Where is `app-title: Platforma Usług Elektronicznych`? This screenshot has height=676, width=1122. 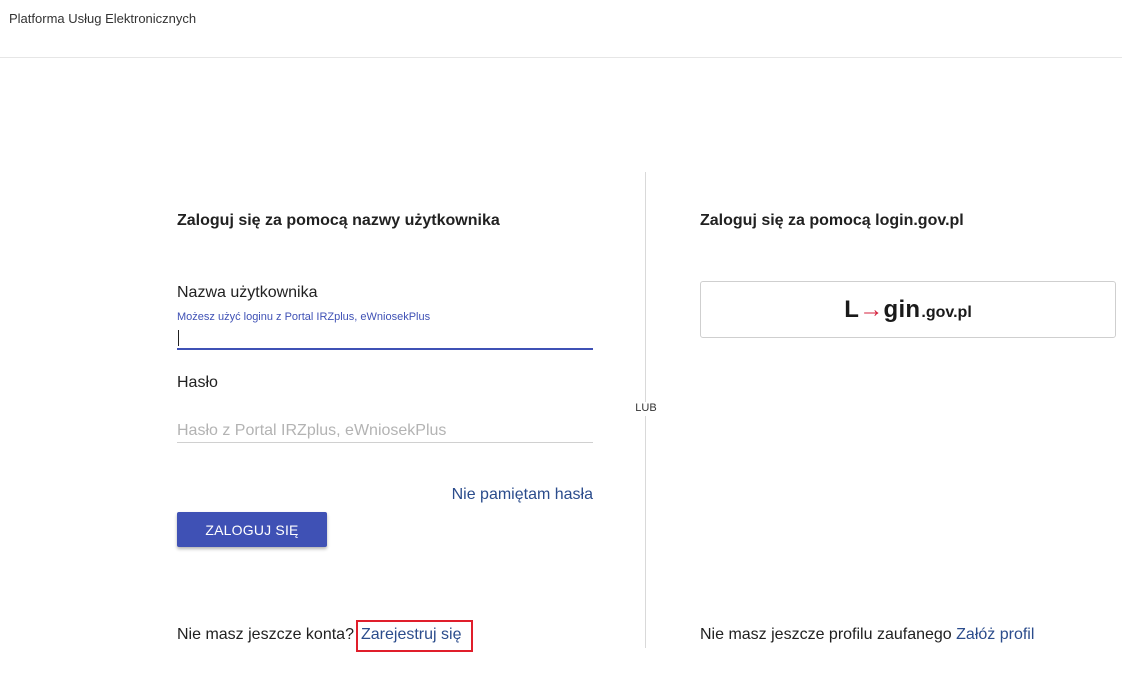
app-title: Platforma Usług Elektronicznych is located at coordinates (103, 18).